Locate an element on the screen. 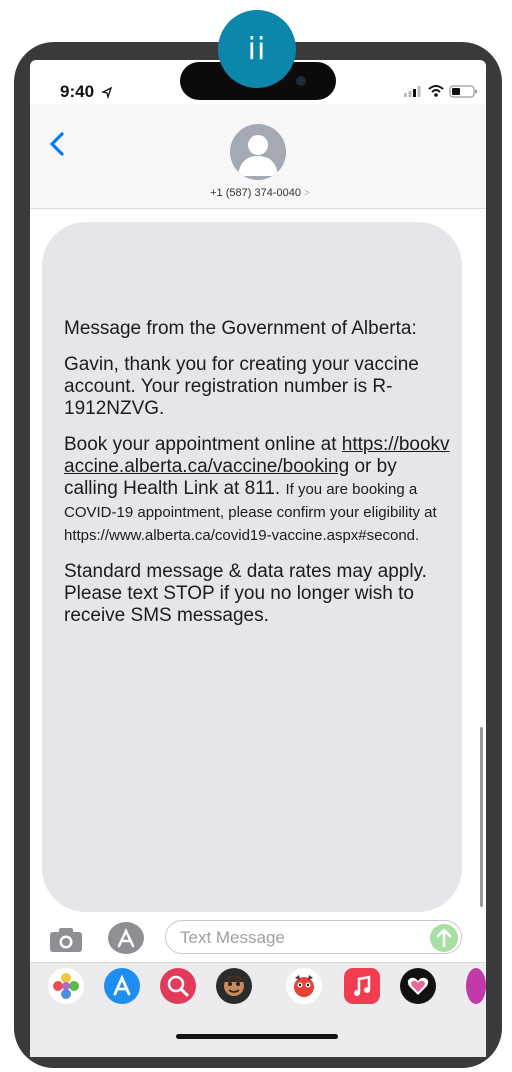 This screenshot has width=512, height=1072. cellular-signal-icon is located at coordinates (412, 91).